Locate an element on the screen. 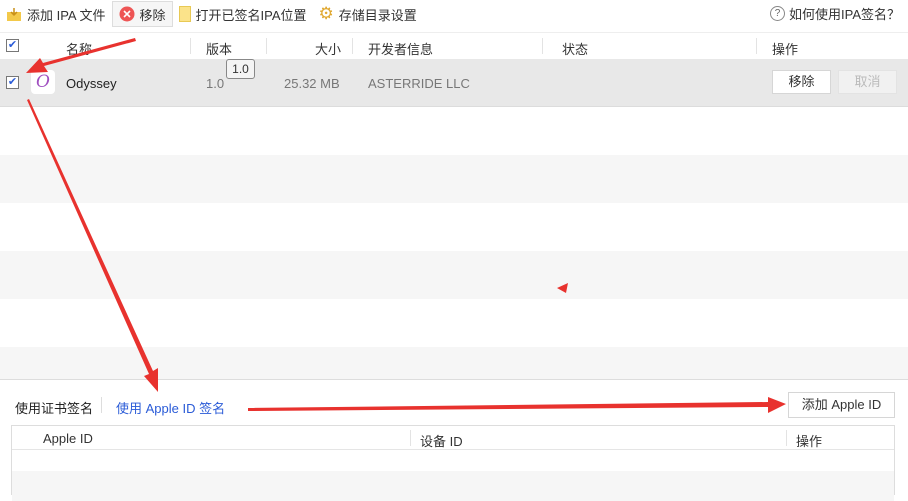 This screenshot has height=501, width=908. close-circle-icon is located at coordinates (126, 14).